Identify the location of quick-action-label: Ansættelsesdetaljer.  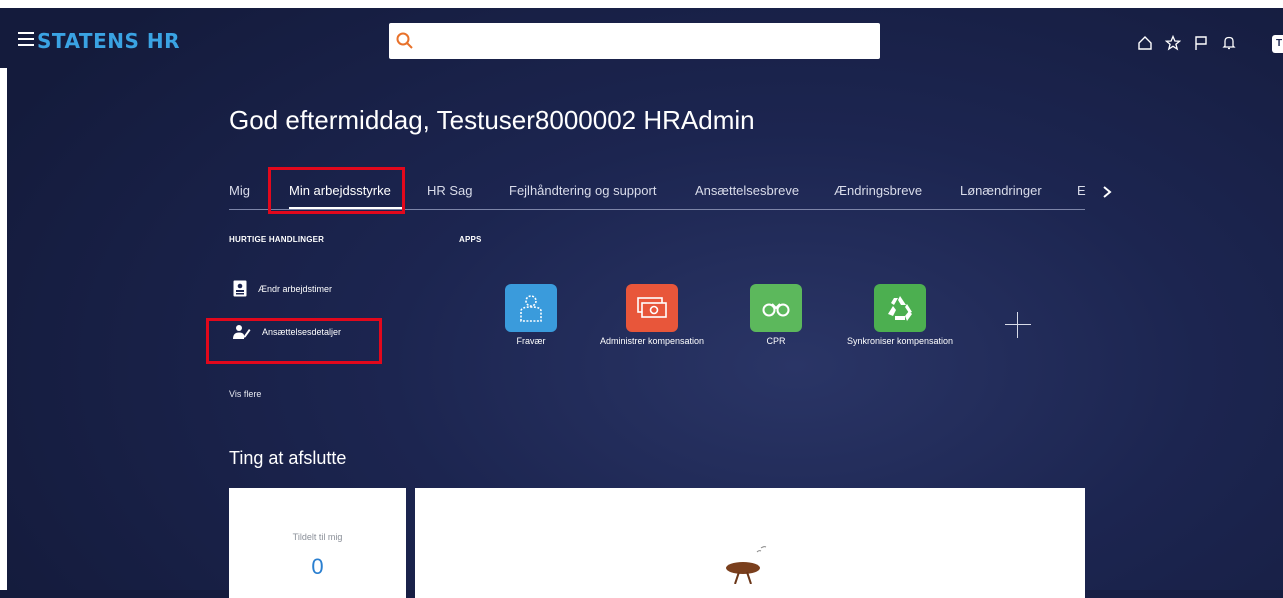
(302, 332).